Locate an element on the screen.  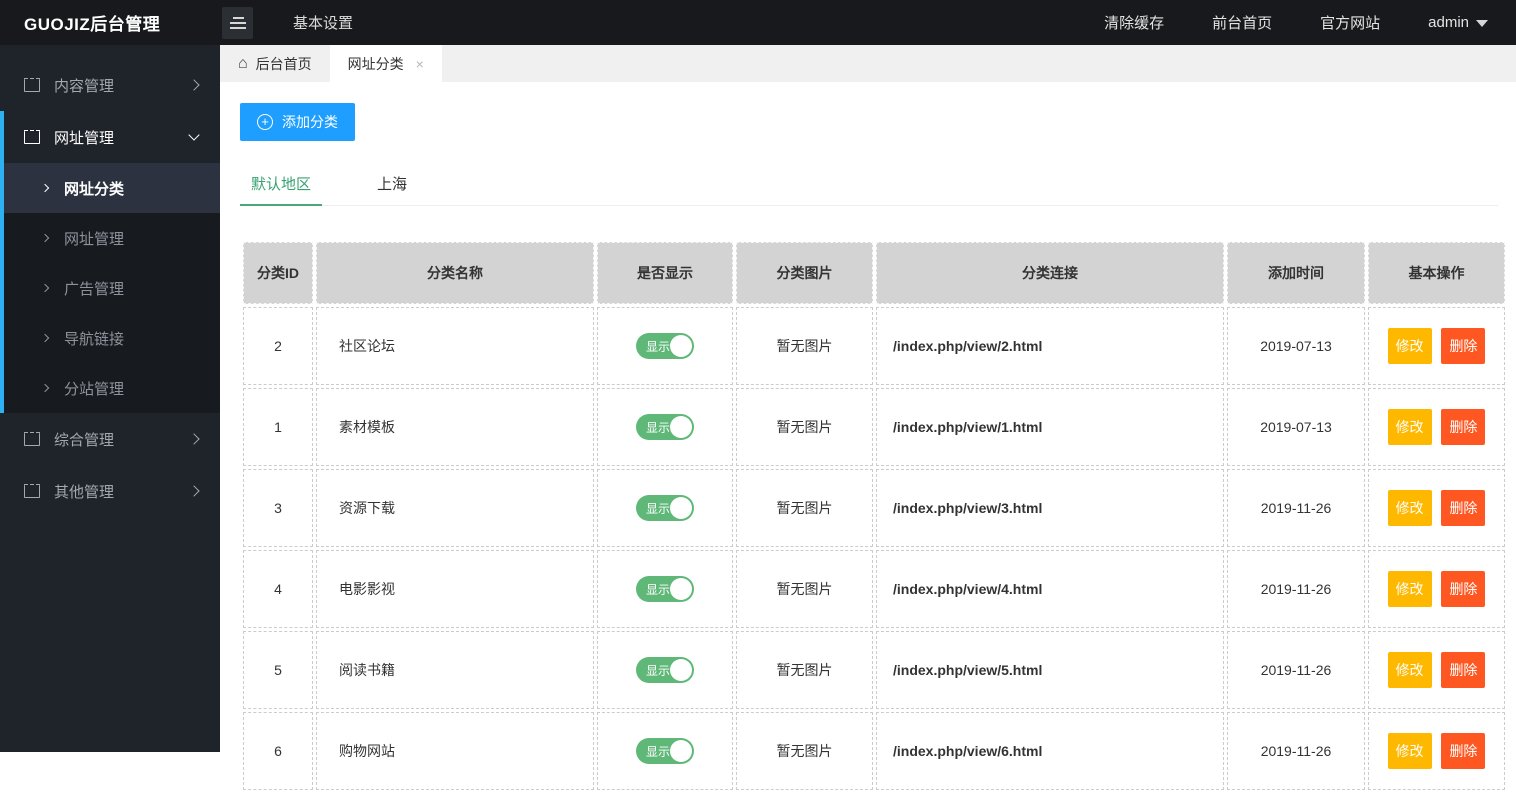
sidebar-item-general-mgmt: 综合管理 is located at coordinates (110, 439).